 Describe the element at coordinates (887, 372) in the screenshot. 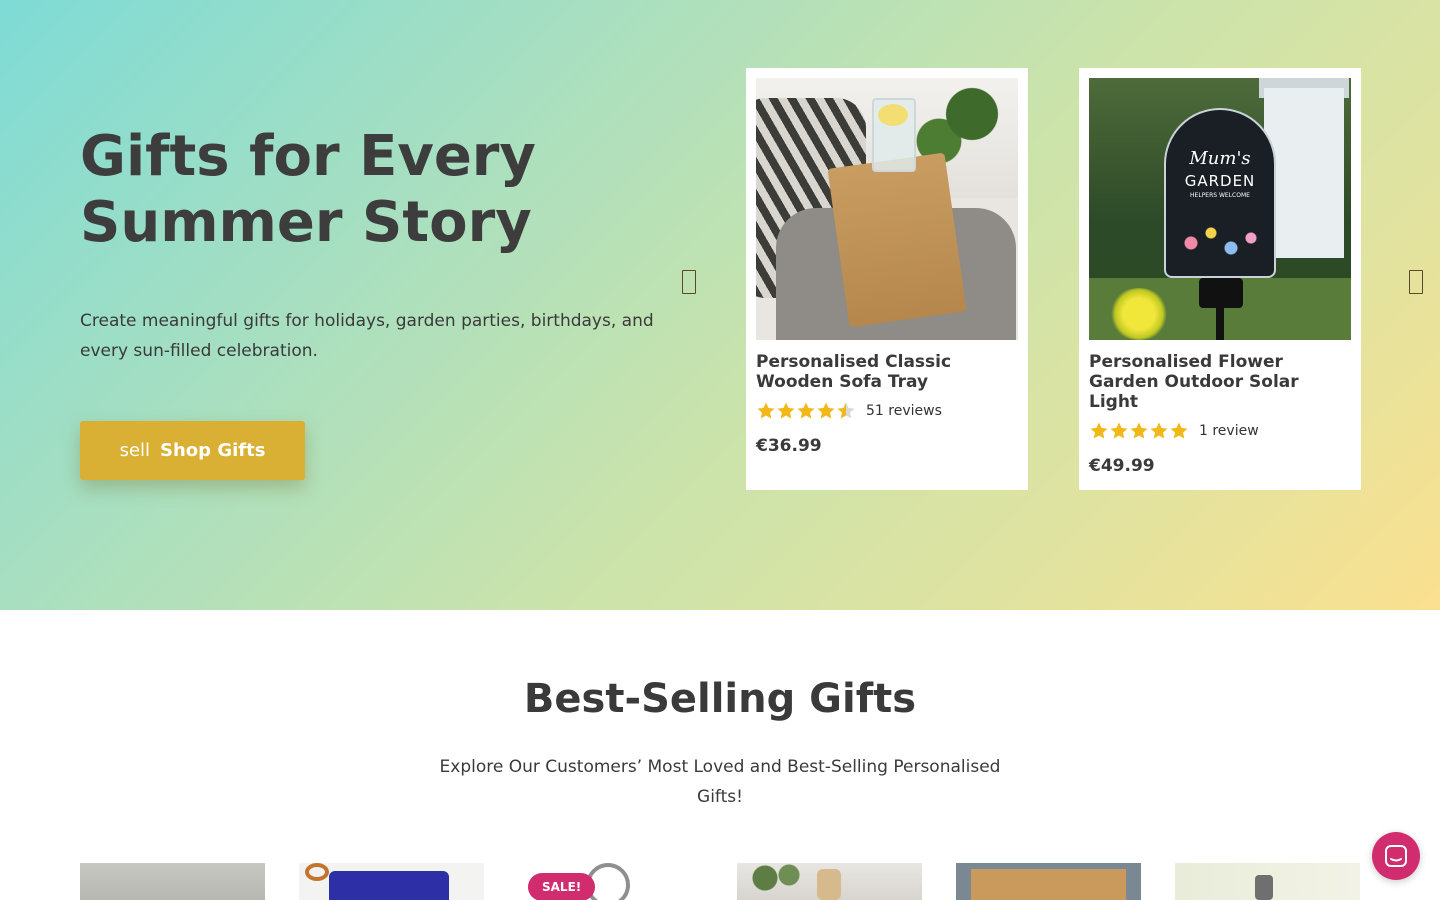

I see `product-title: Personalised Classic Wooden Sofa Tray` at that location.